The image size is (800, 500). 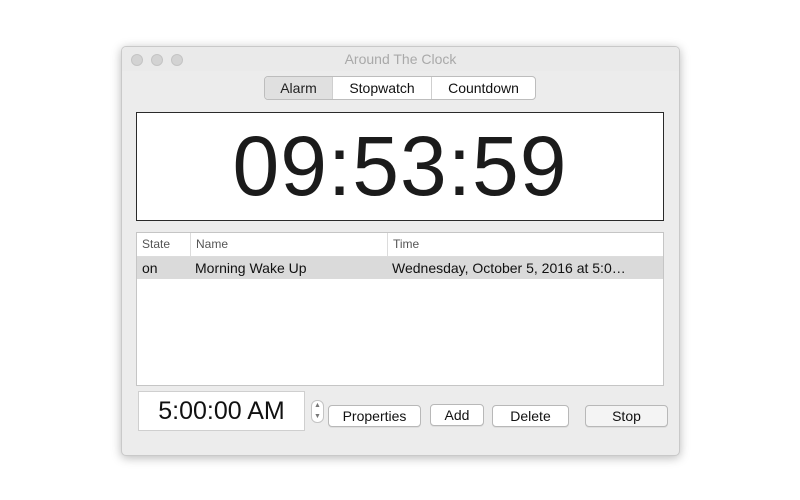 I want to click on table-header: State Name Time, so click(x=400, y=245).